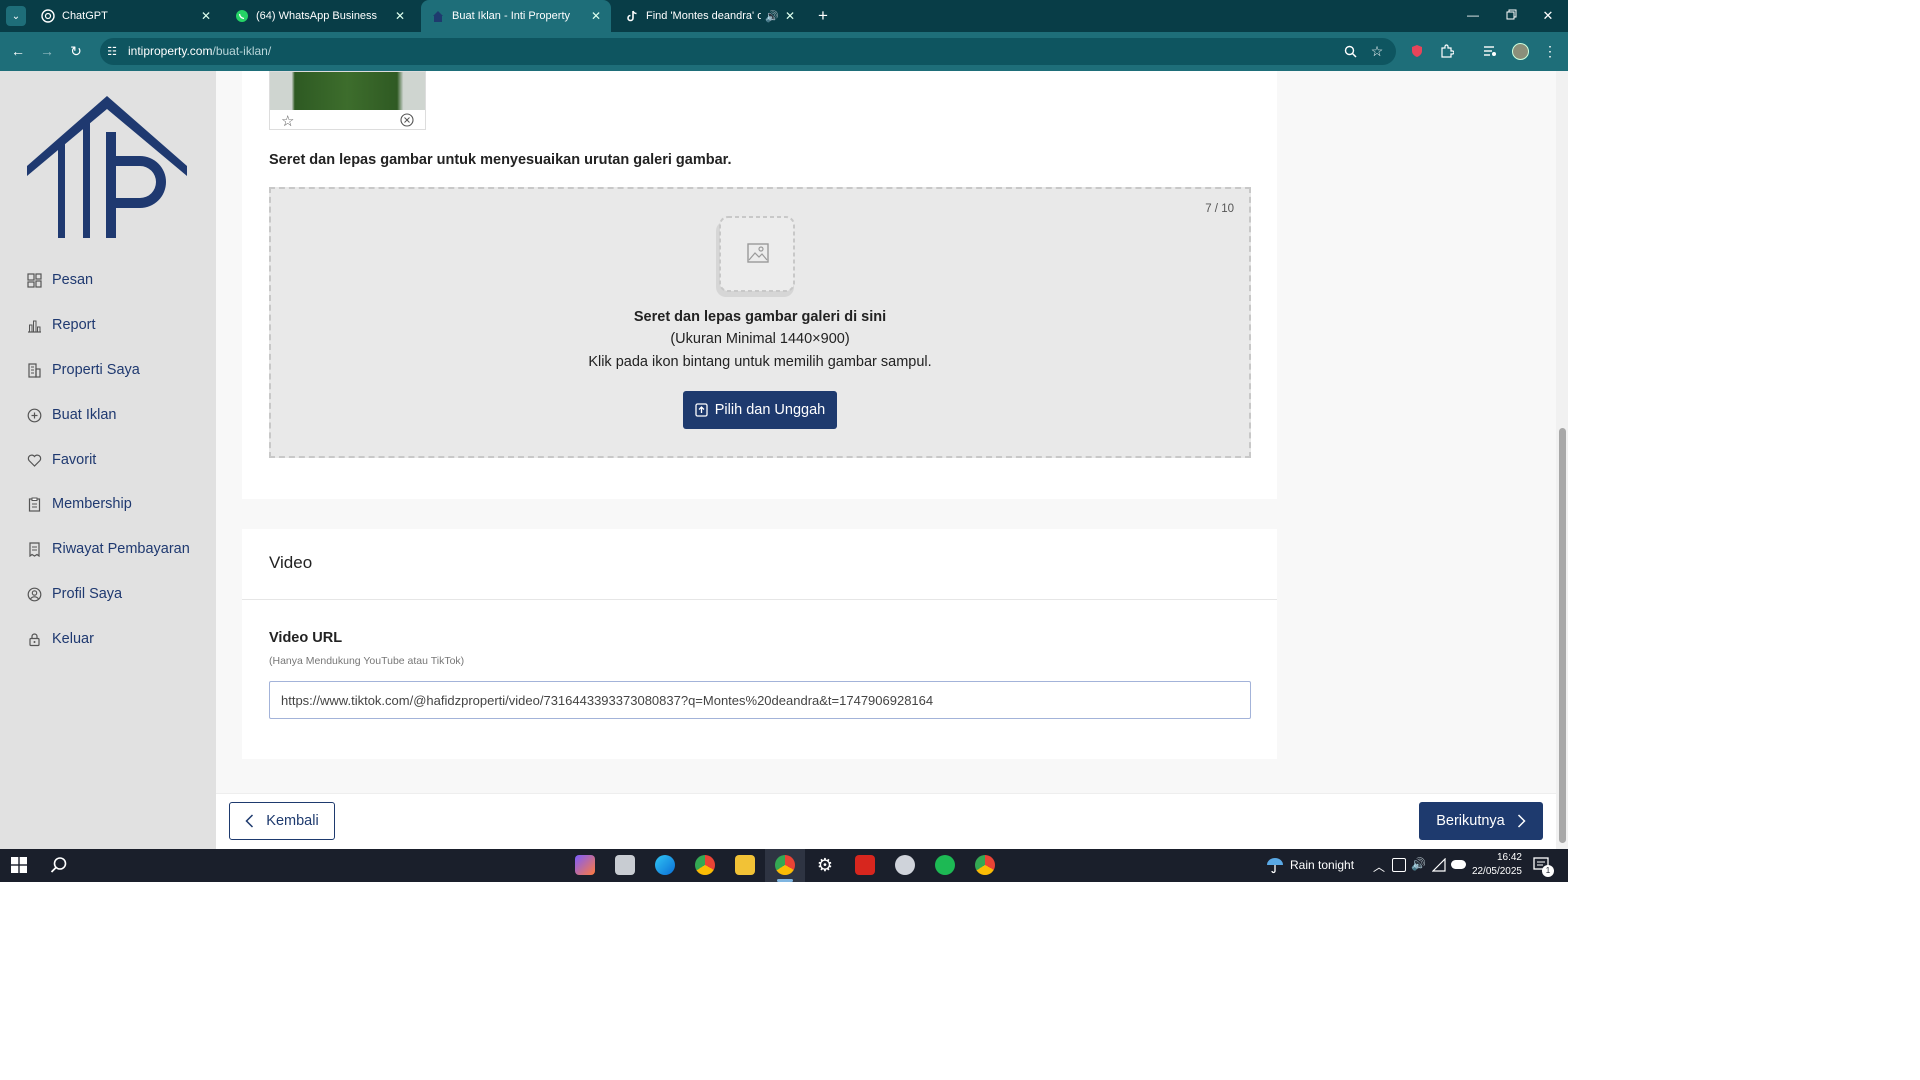 The image size is (1920, 1080). Describe the element at coordinates (759, 599) in the screenshot. I see `video-section-divider` at that location.